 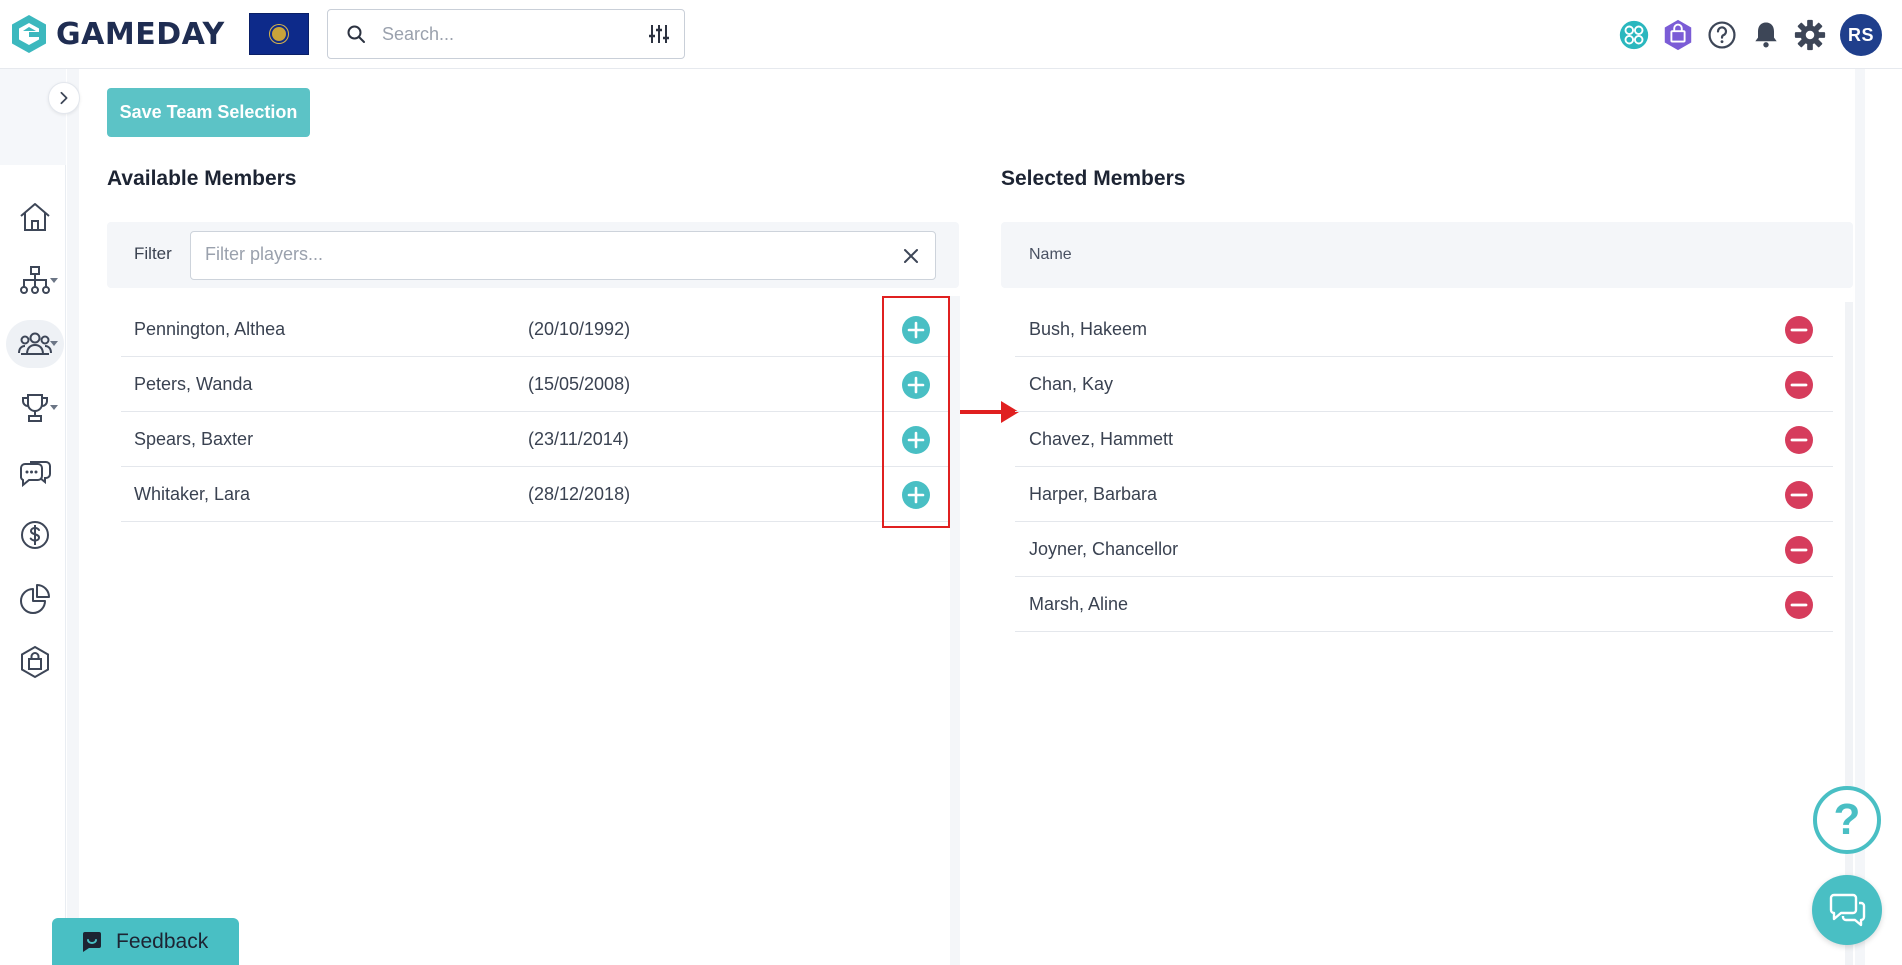 I want to click on available-member-row: Pennington, Althea (20/10/1992), so click(x=535, y=329).